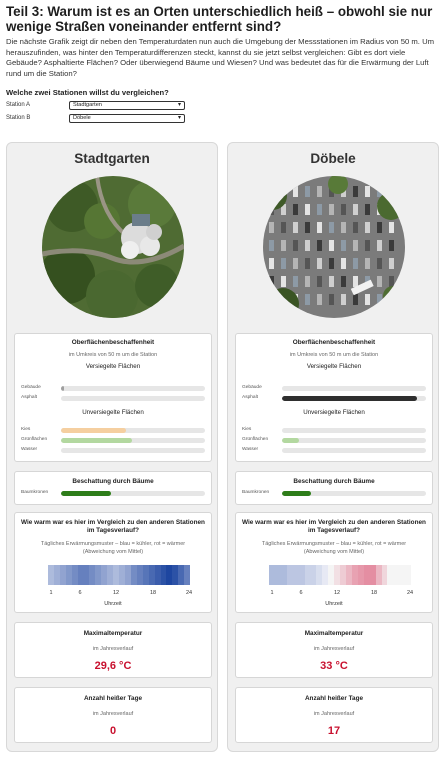 The height and width of the screenshot is (758, 445). I want to click on max-temp-subtitle: im Jahresverlauf, so click(334, 649).